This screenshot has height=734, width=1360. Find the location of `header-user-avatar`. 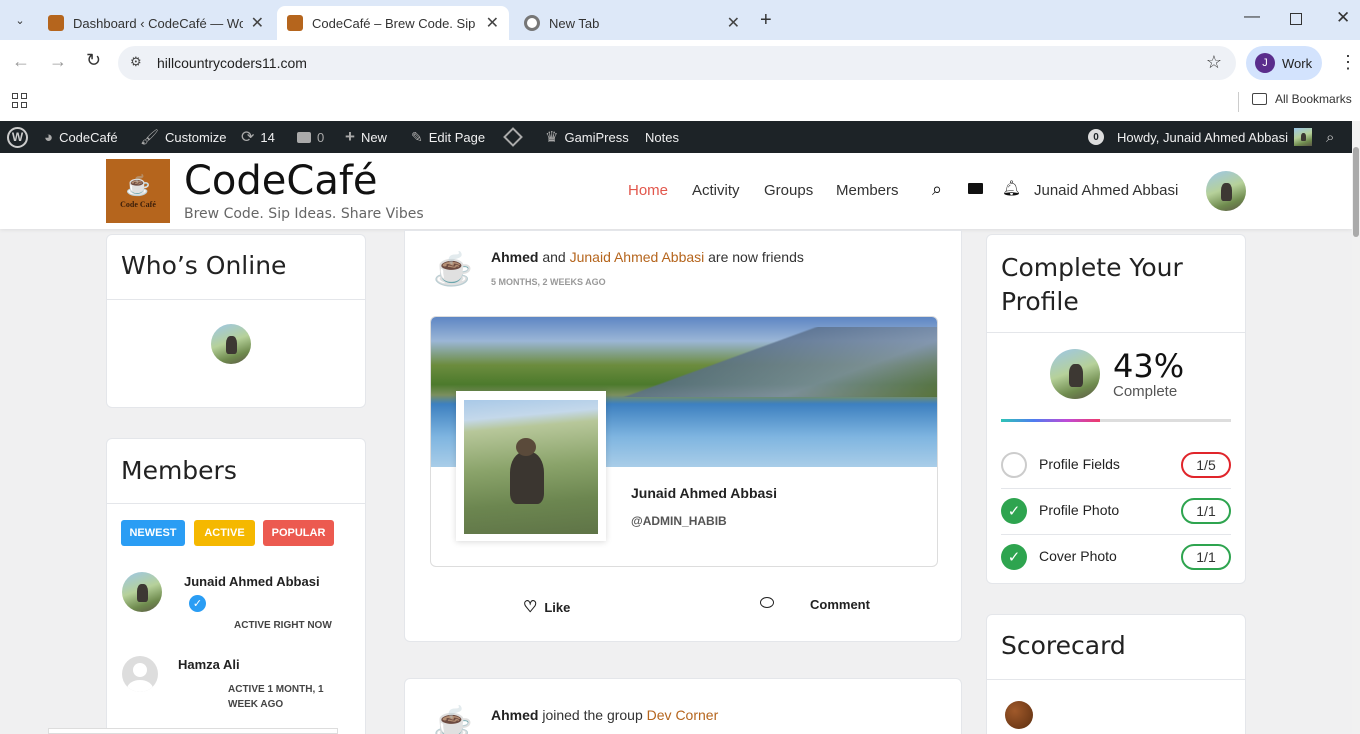

header-user-avatar is located at coordinates (1226, 191).